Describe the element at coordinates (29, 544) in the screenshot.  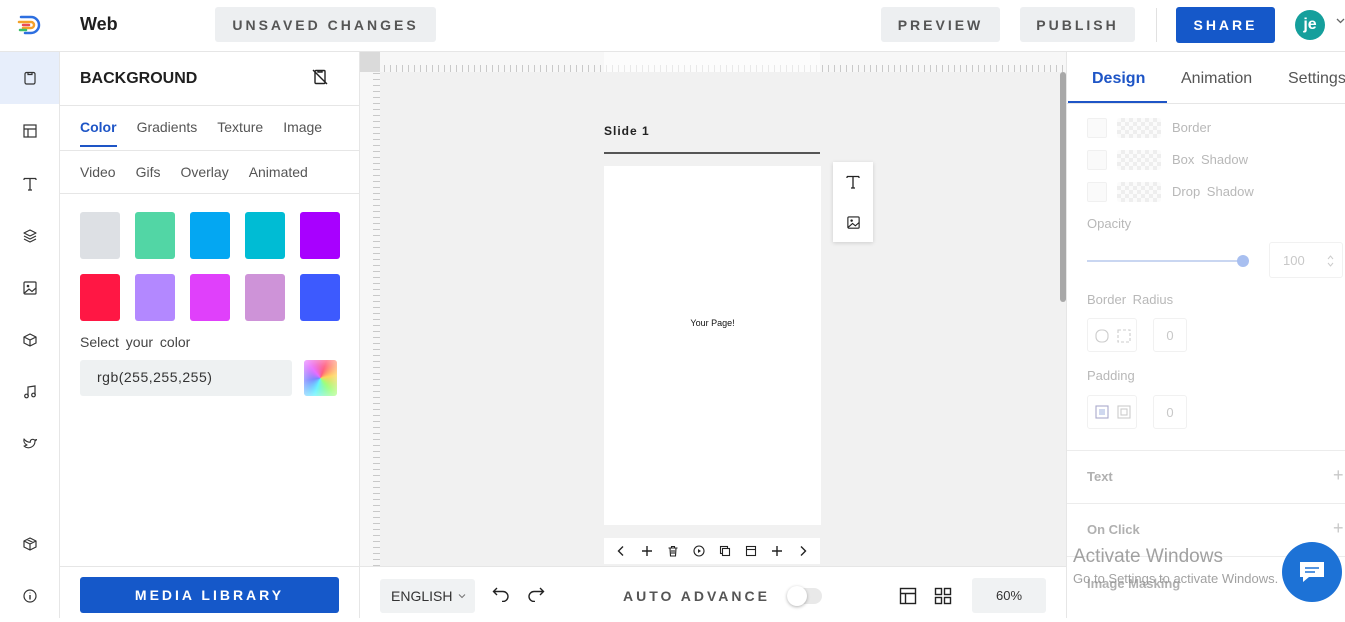
I see `nav-package` at that location.